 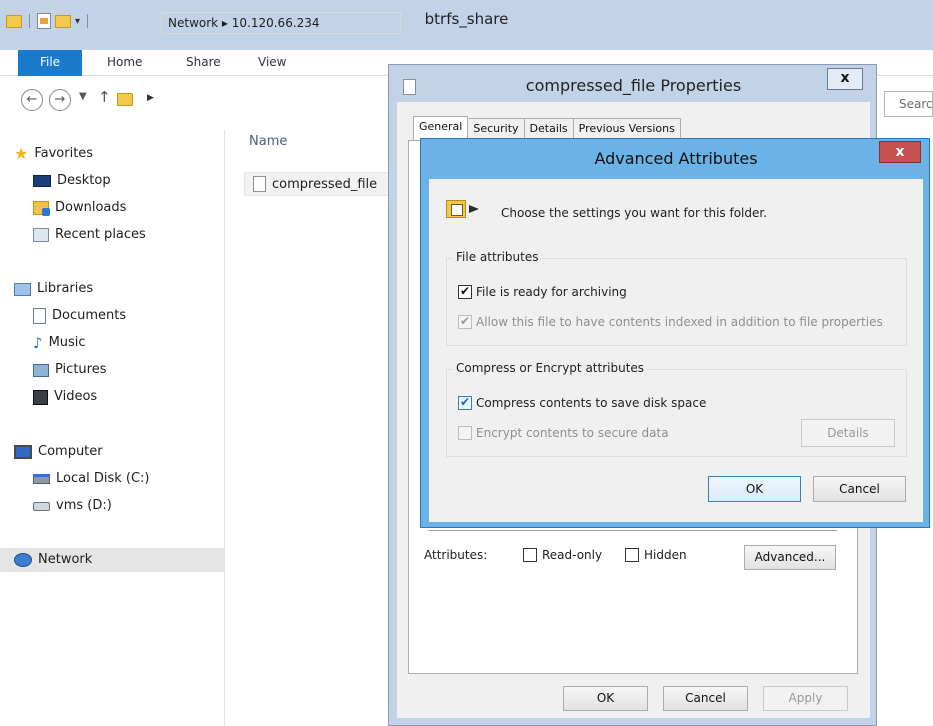 What do you see at coordinates (632, 555) in the screenshot?
I see `hidden-box` at bounding box center [632, 555].